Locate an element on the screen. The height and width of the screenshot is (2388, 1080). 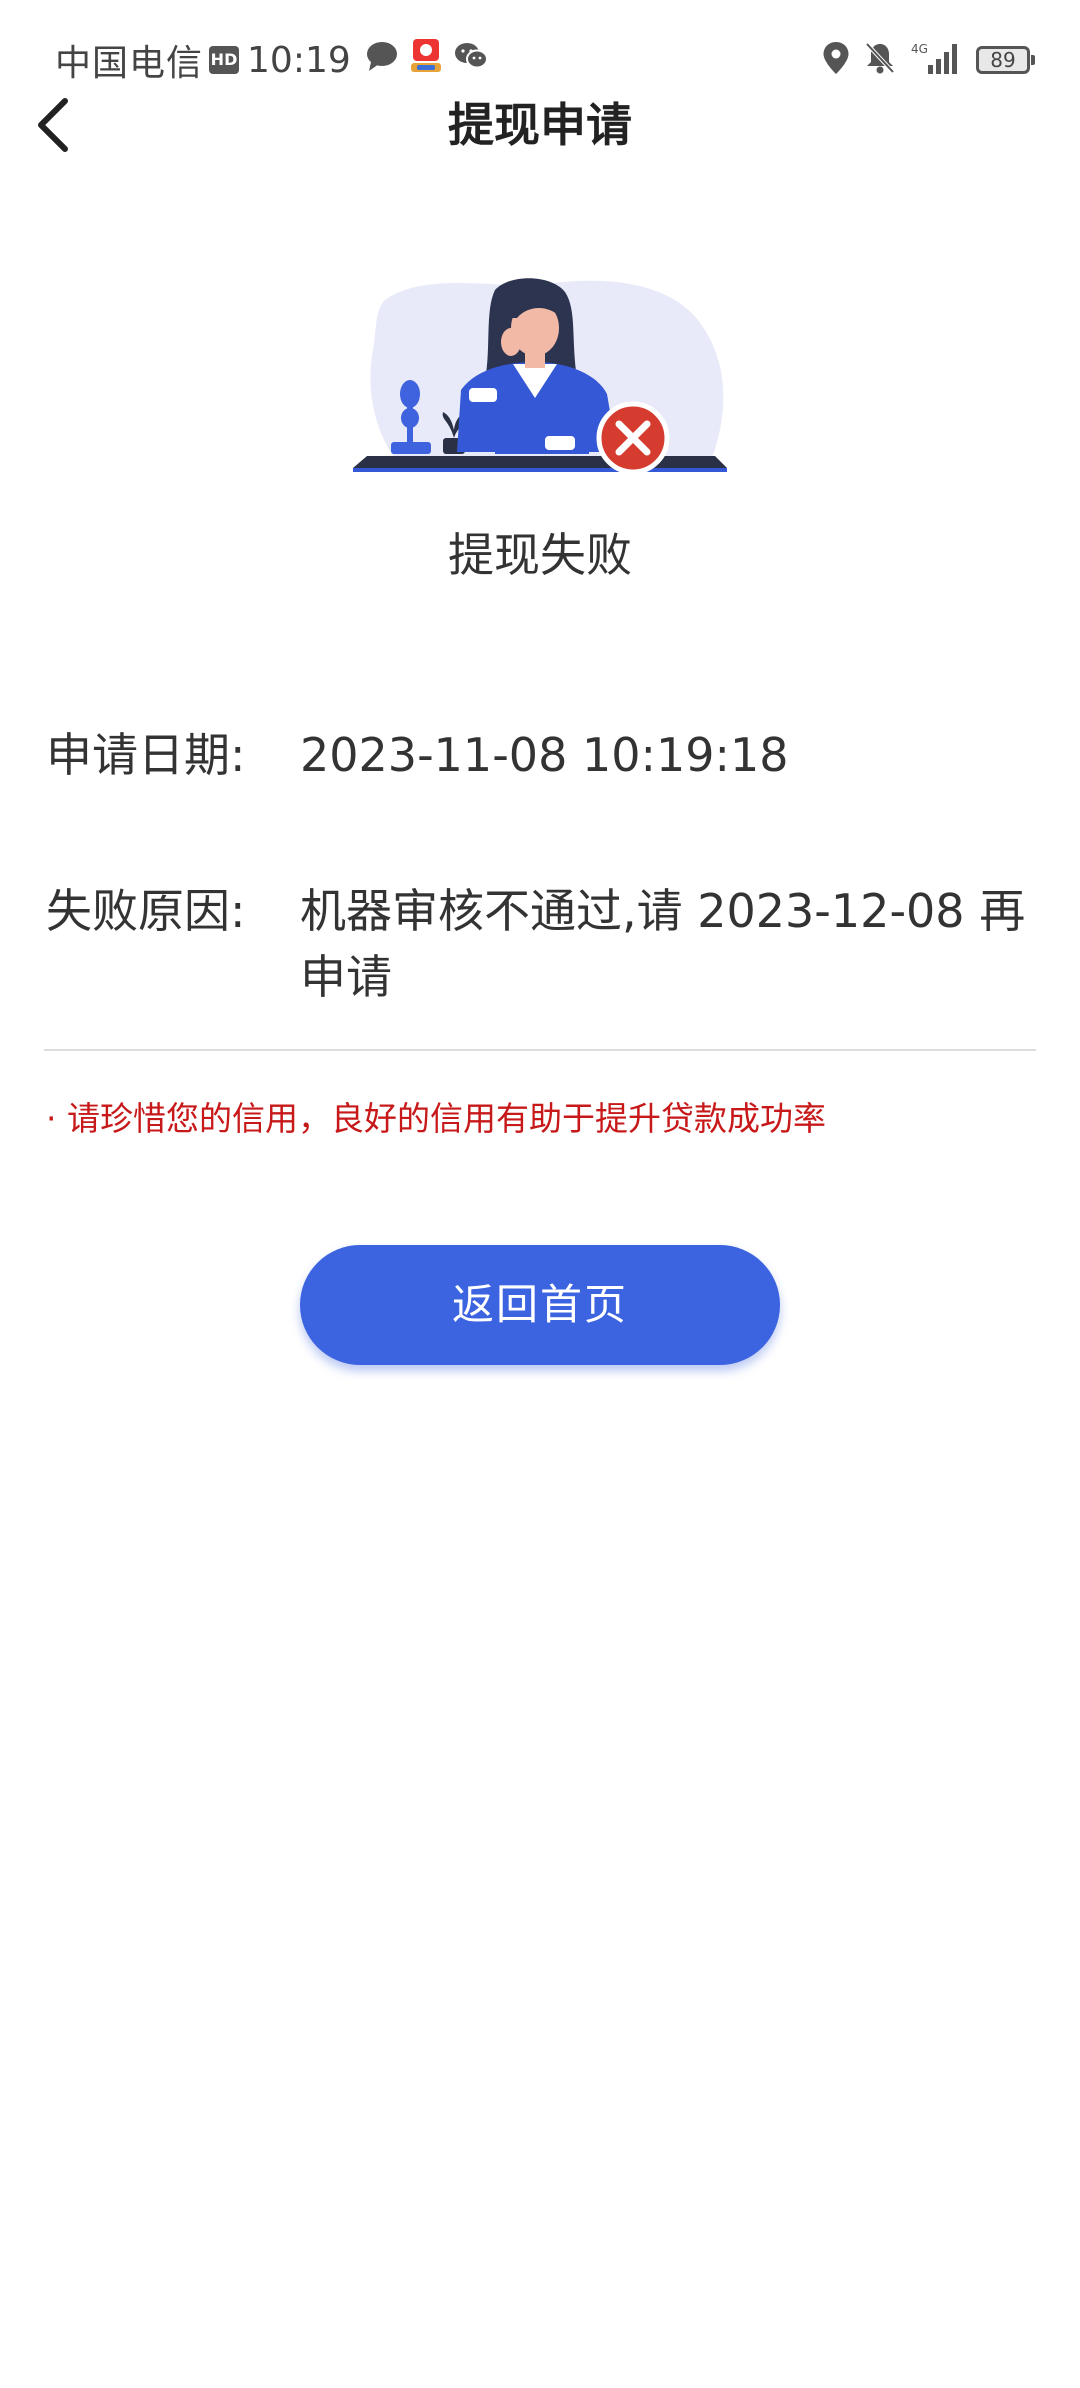
carrier-name: 中国电信 is located at coordinates (129, 63).